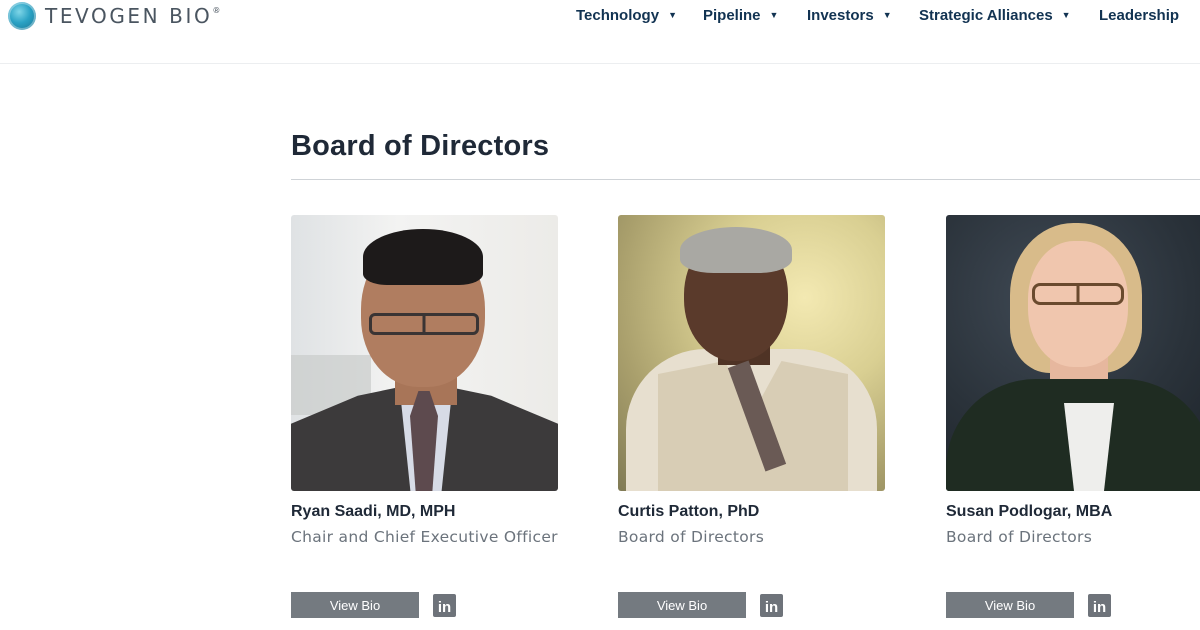  I want to click on nav-label: Strategic Alliances, so click(986, 15).